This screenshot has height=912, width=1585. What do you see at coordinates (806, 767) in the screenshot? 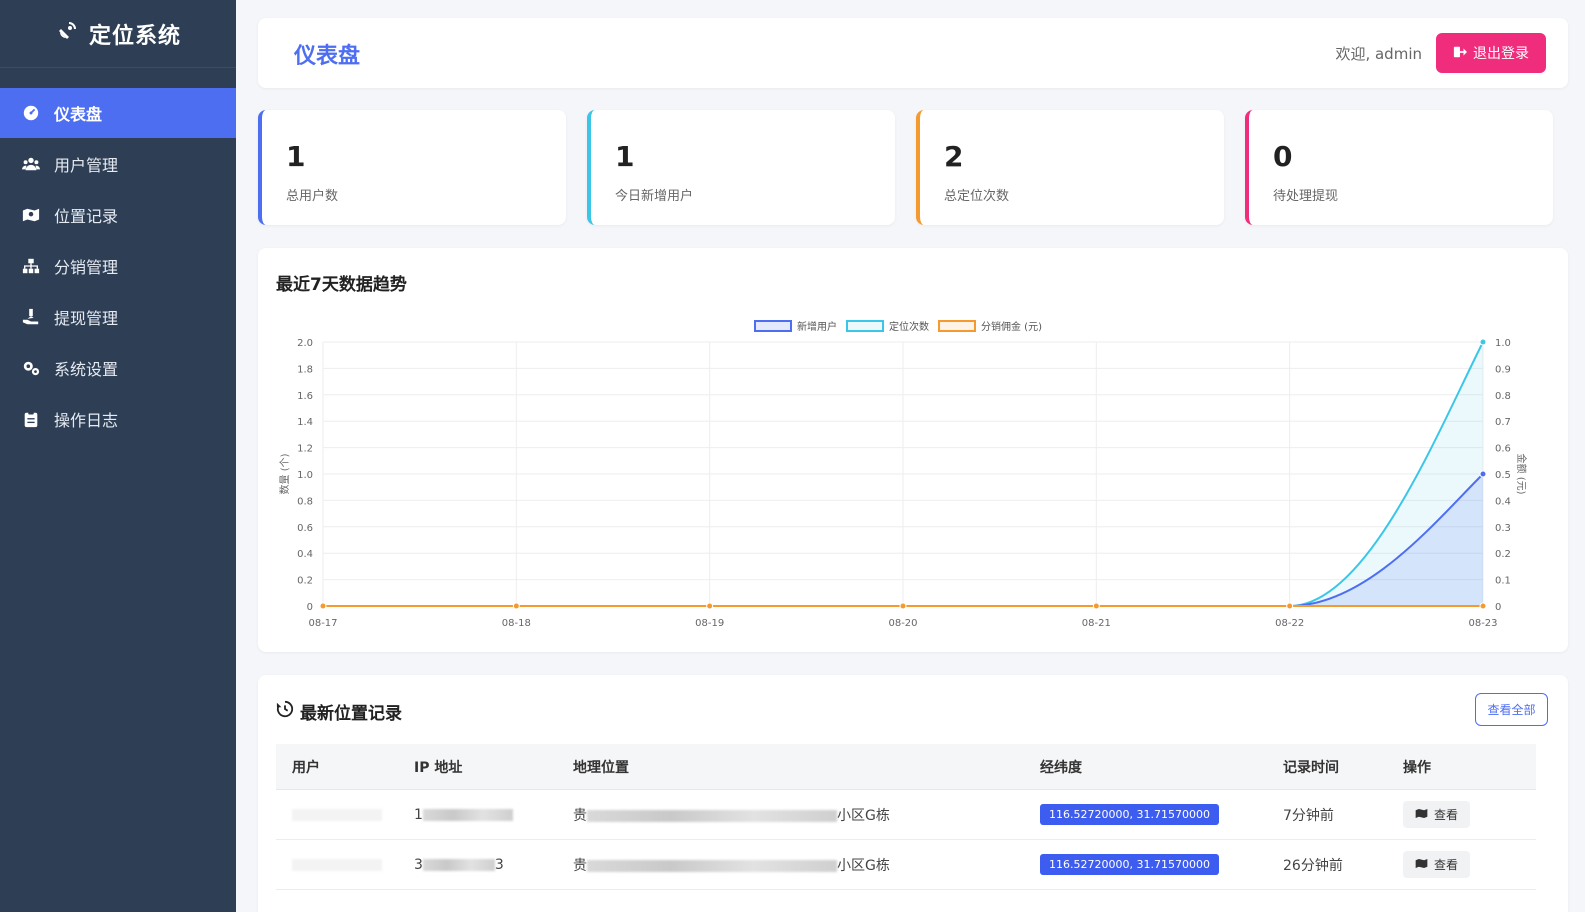
I see `col-location: 地理位置` at bounding box center [806, 767].